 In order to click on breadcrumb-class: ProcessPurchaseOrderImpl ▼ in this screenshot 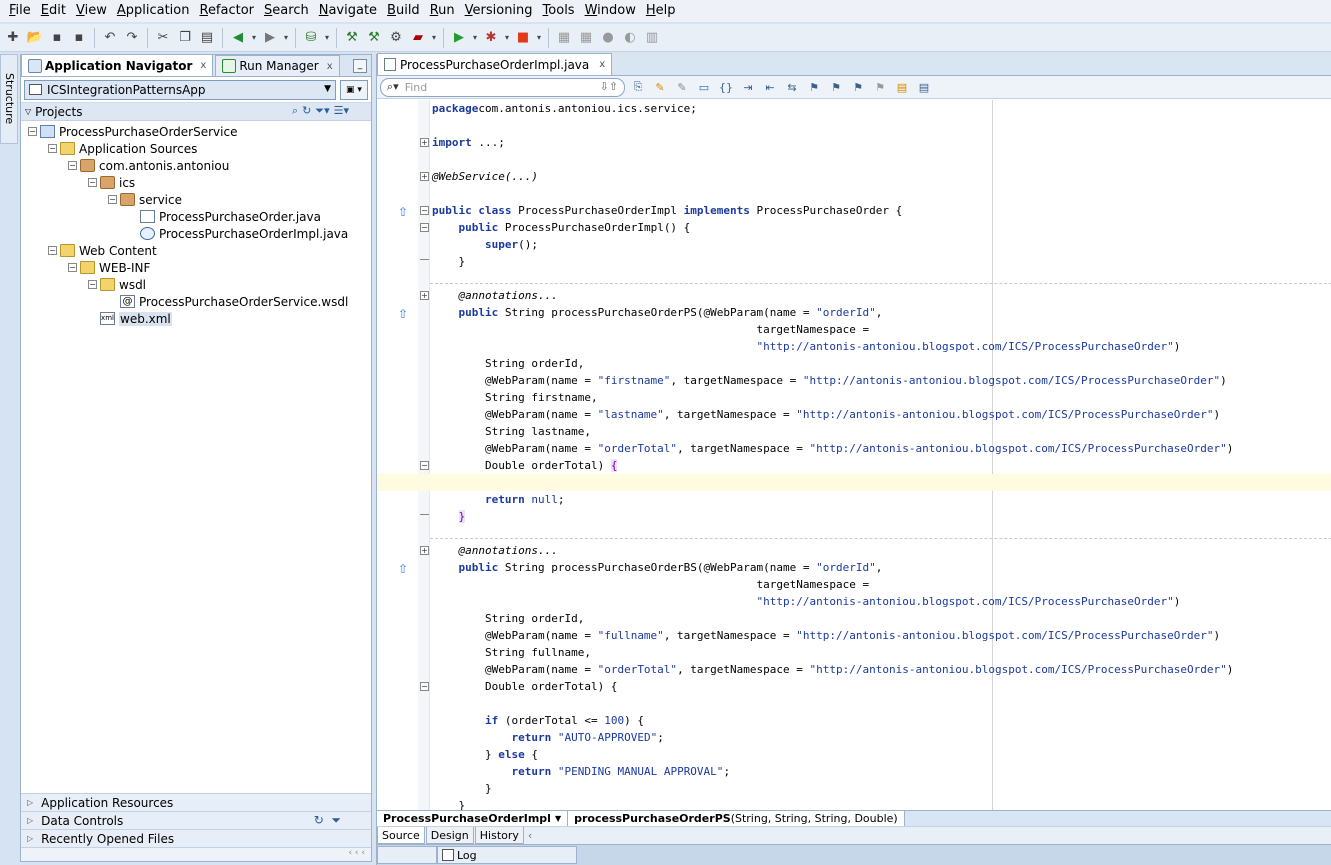, I will do `click(473, 818)`.